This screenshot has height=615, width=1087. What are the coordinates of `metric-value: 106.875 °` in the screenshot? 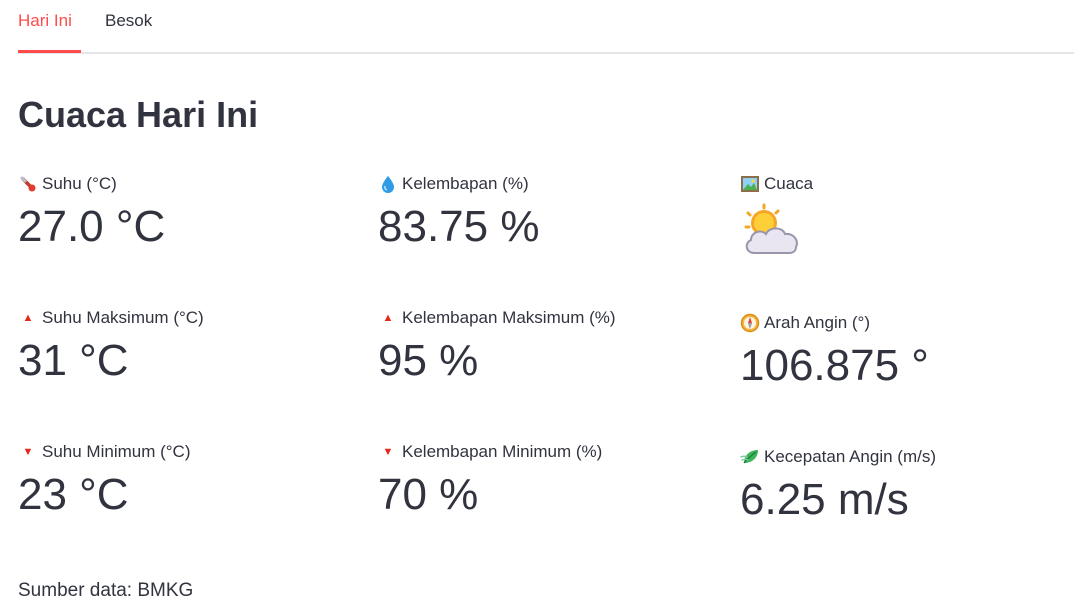 It's located at (834, 365).